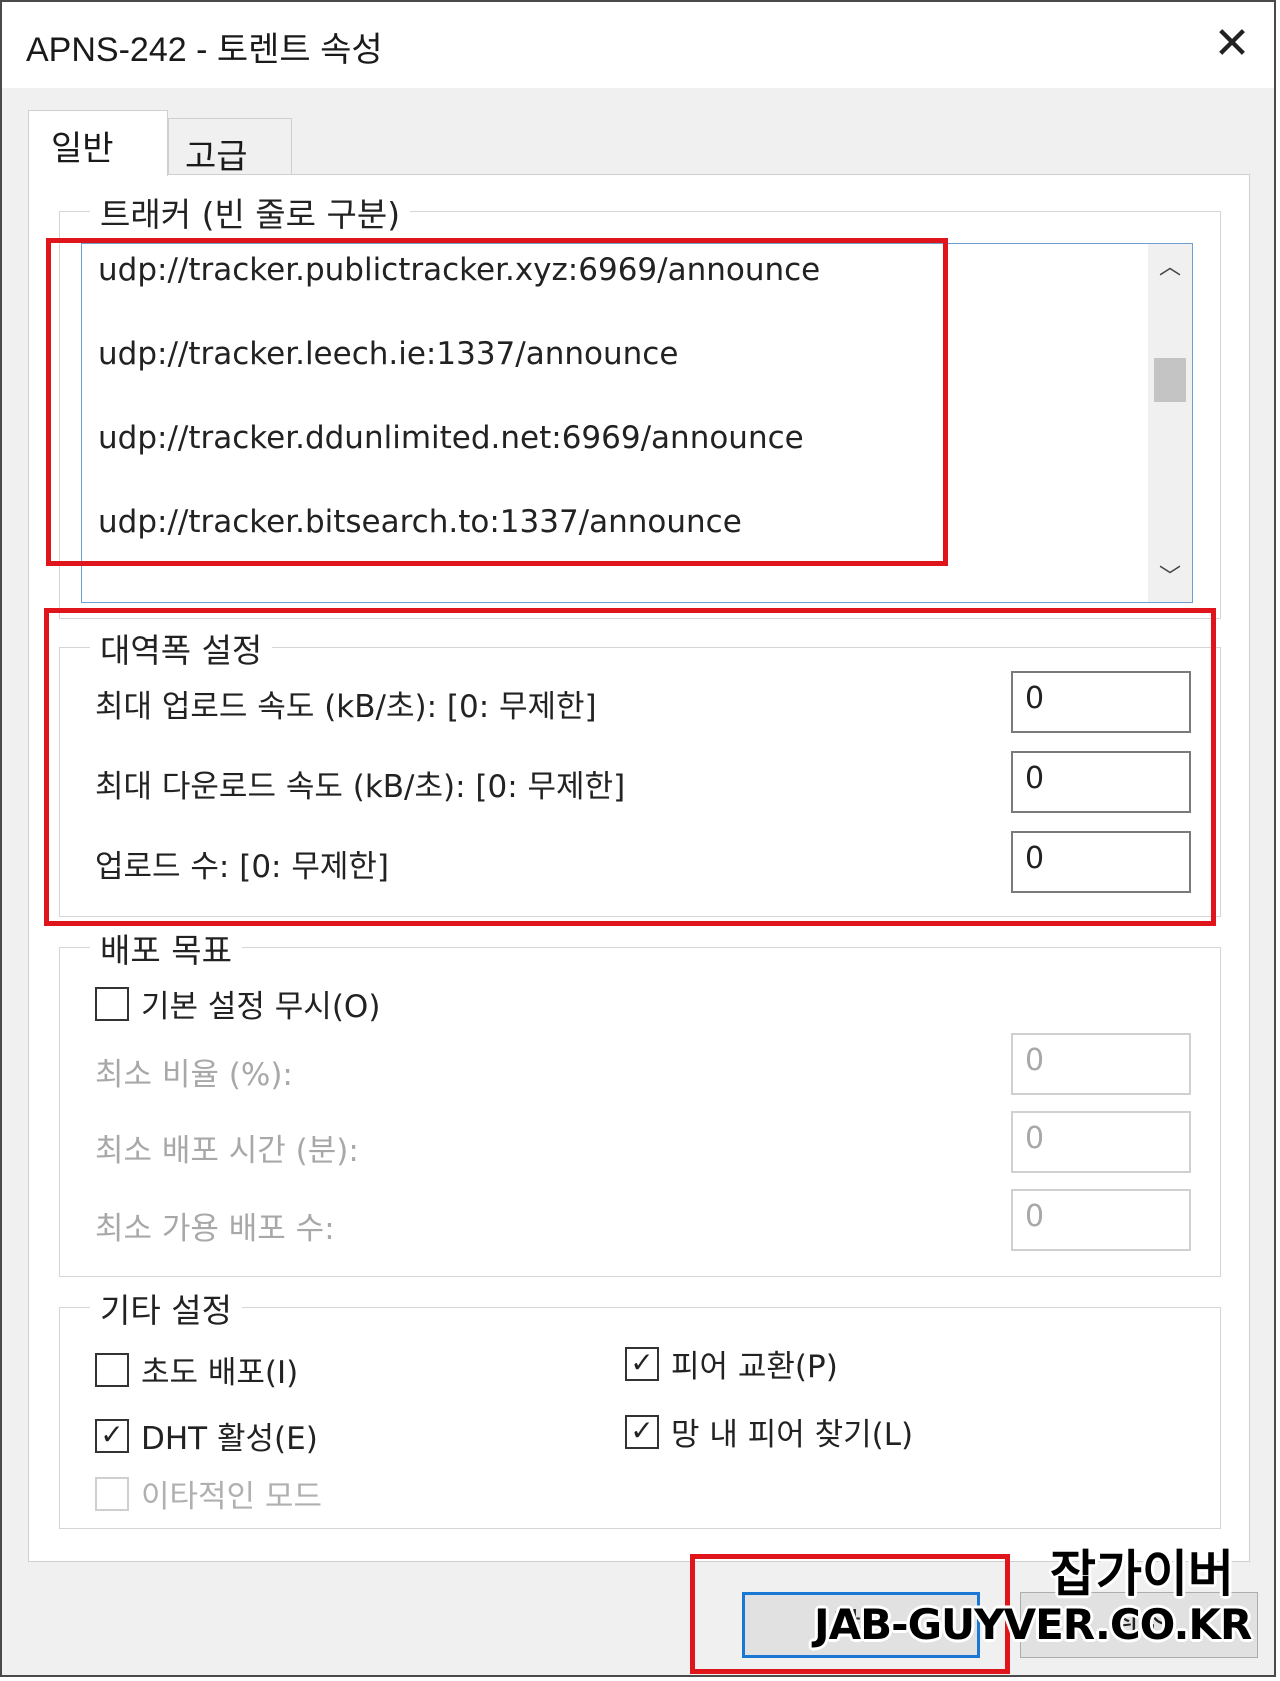 The width and height of the screenshot is (1280, 1681). I want to click on min-ratio-label: 최소 비율 (%):, so click(194, 1075).